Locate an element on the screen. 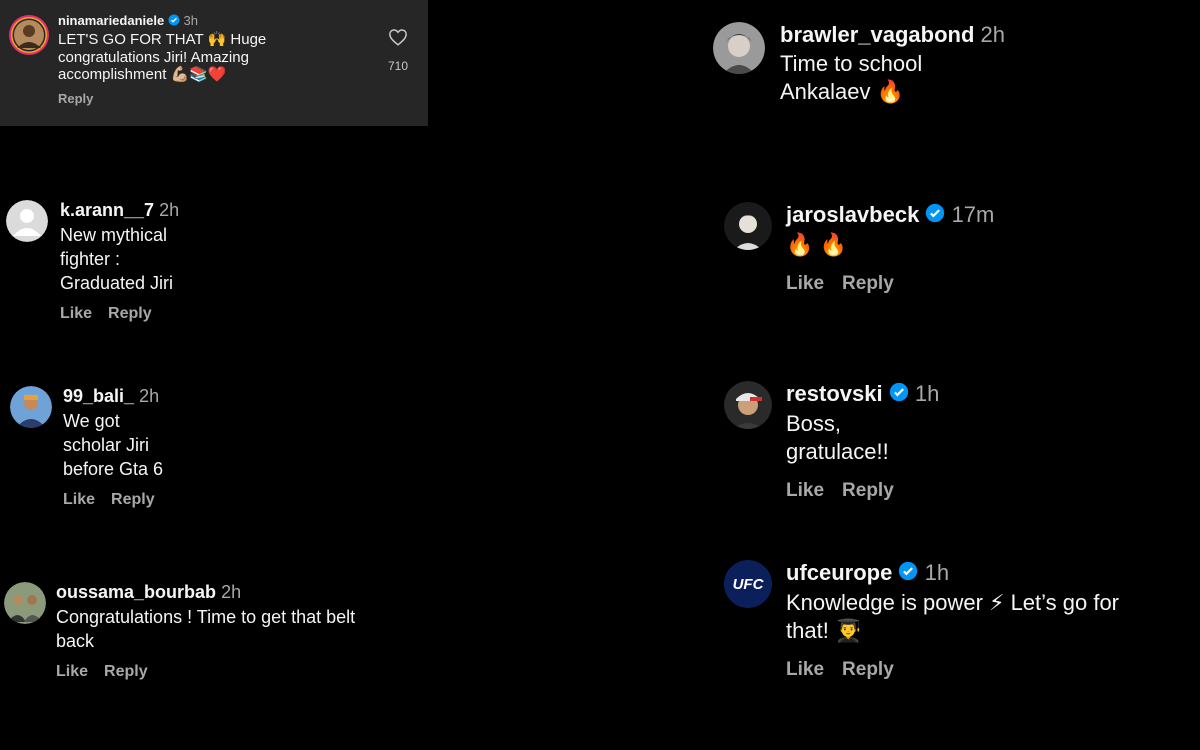 Image resolution: width=1200 pixels, height=750 pixels. like-column: 710 is located at coordinates (398, 50).